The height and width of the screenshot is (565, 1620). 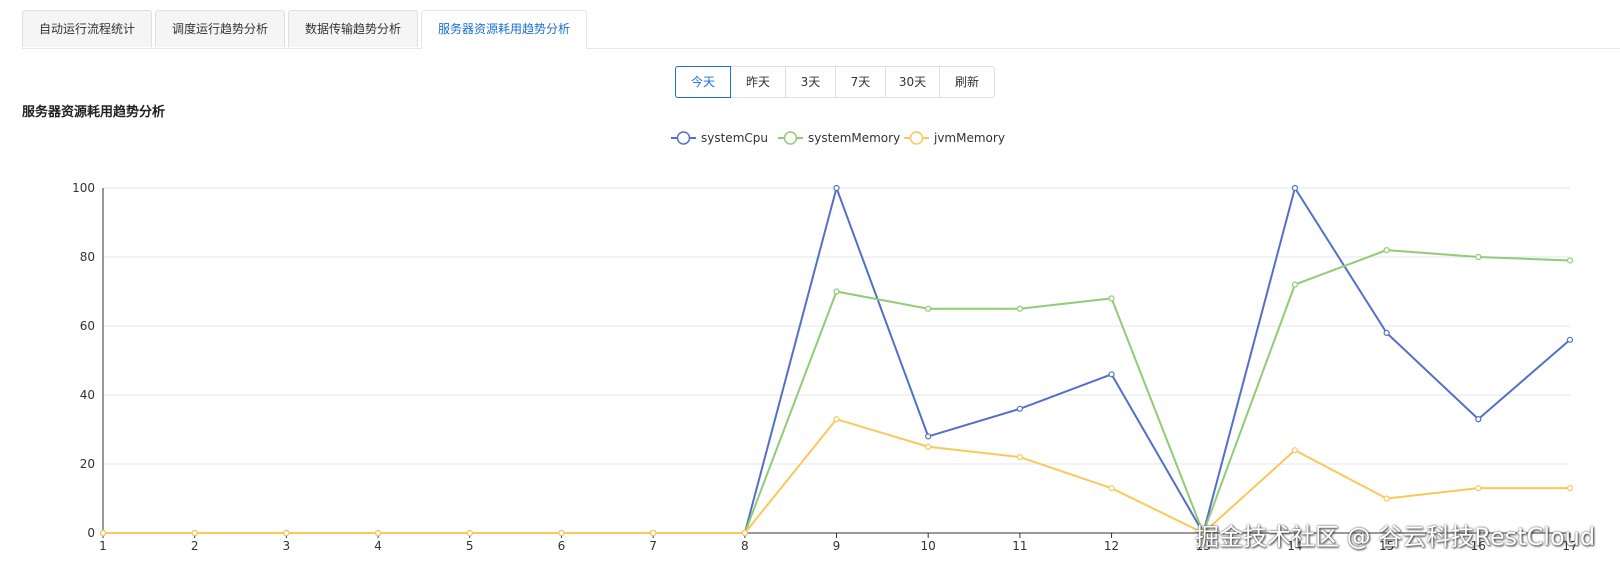 What do you see at coordinates (837, 546) in the screenshot?
I see `x-tick-label: 9` at bounding box center [837, 546].